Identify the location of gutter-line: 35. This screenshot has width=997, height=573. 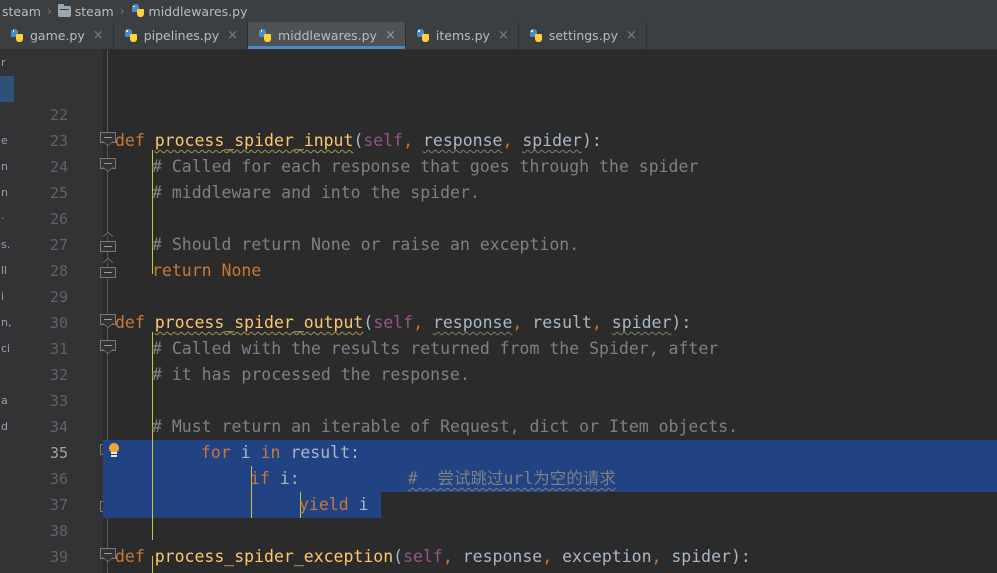
(58, 453).